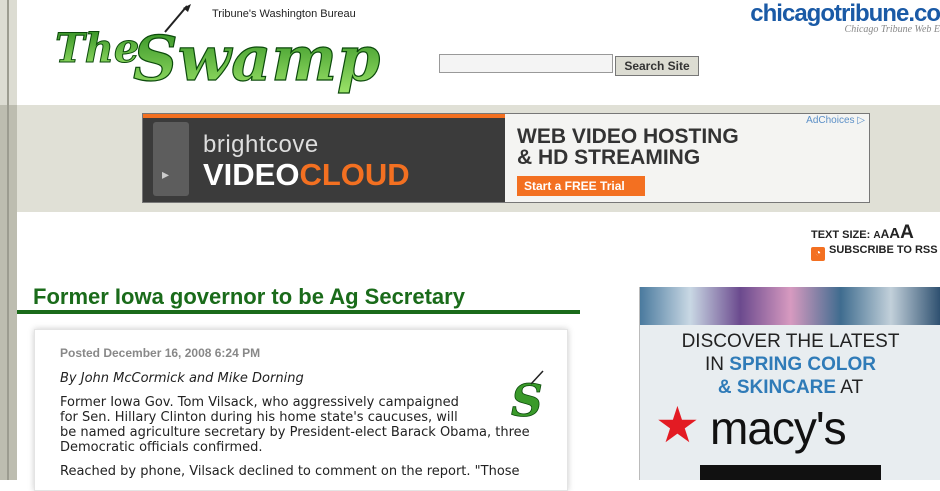  I want to click on svg-text: Swamp, so click(256, 58).